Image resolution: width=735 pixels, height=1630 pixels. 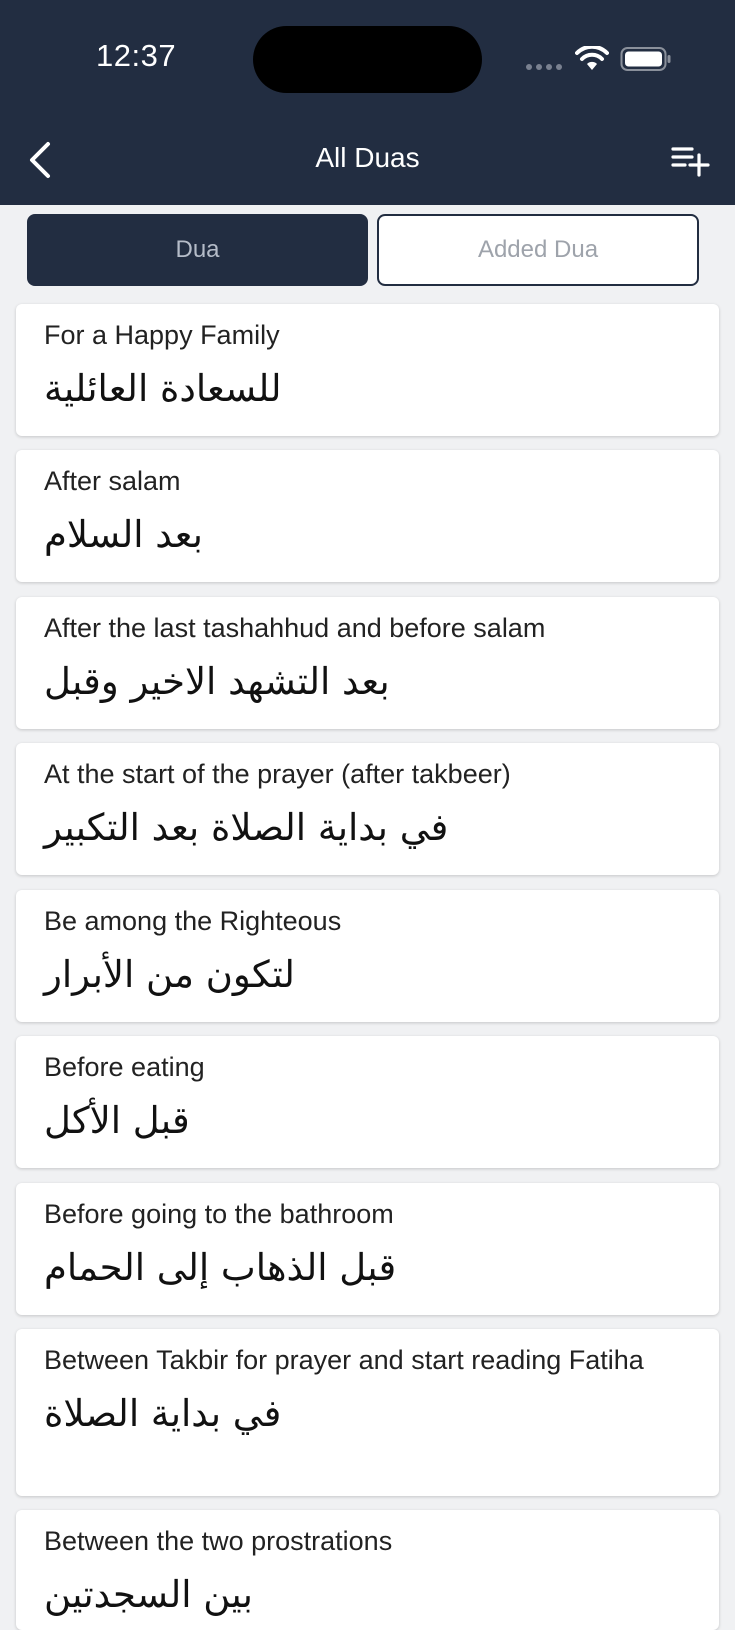 What do you see at coordinates (123, 534) in the screenshot?
I see `dua-arabic: بعد السلام` at bounding box center [123, 534].